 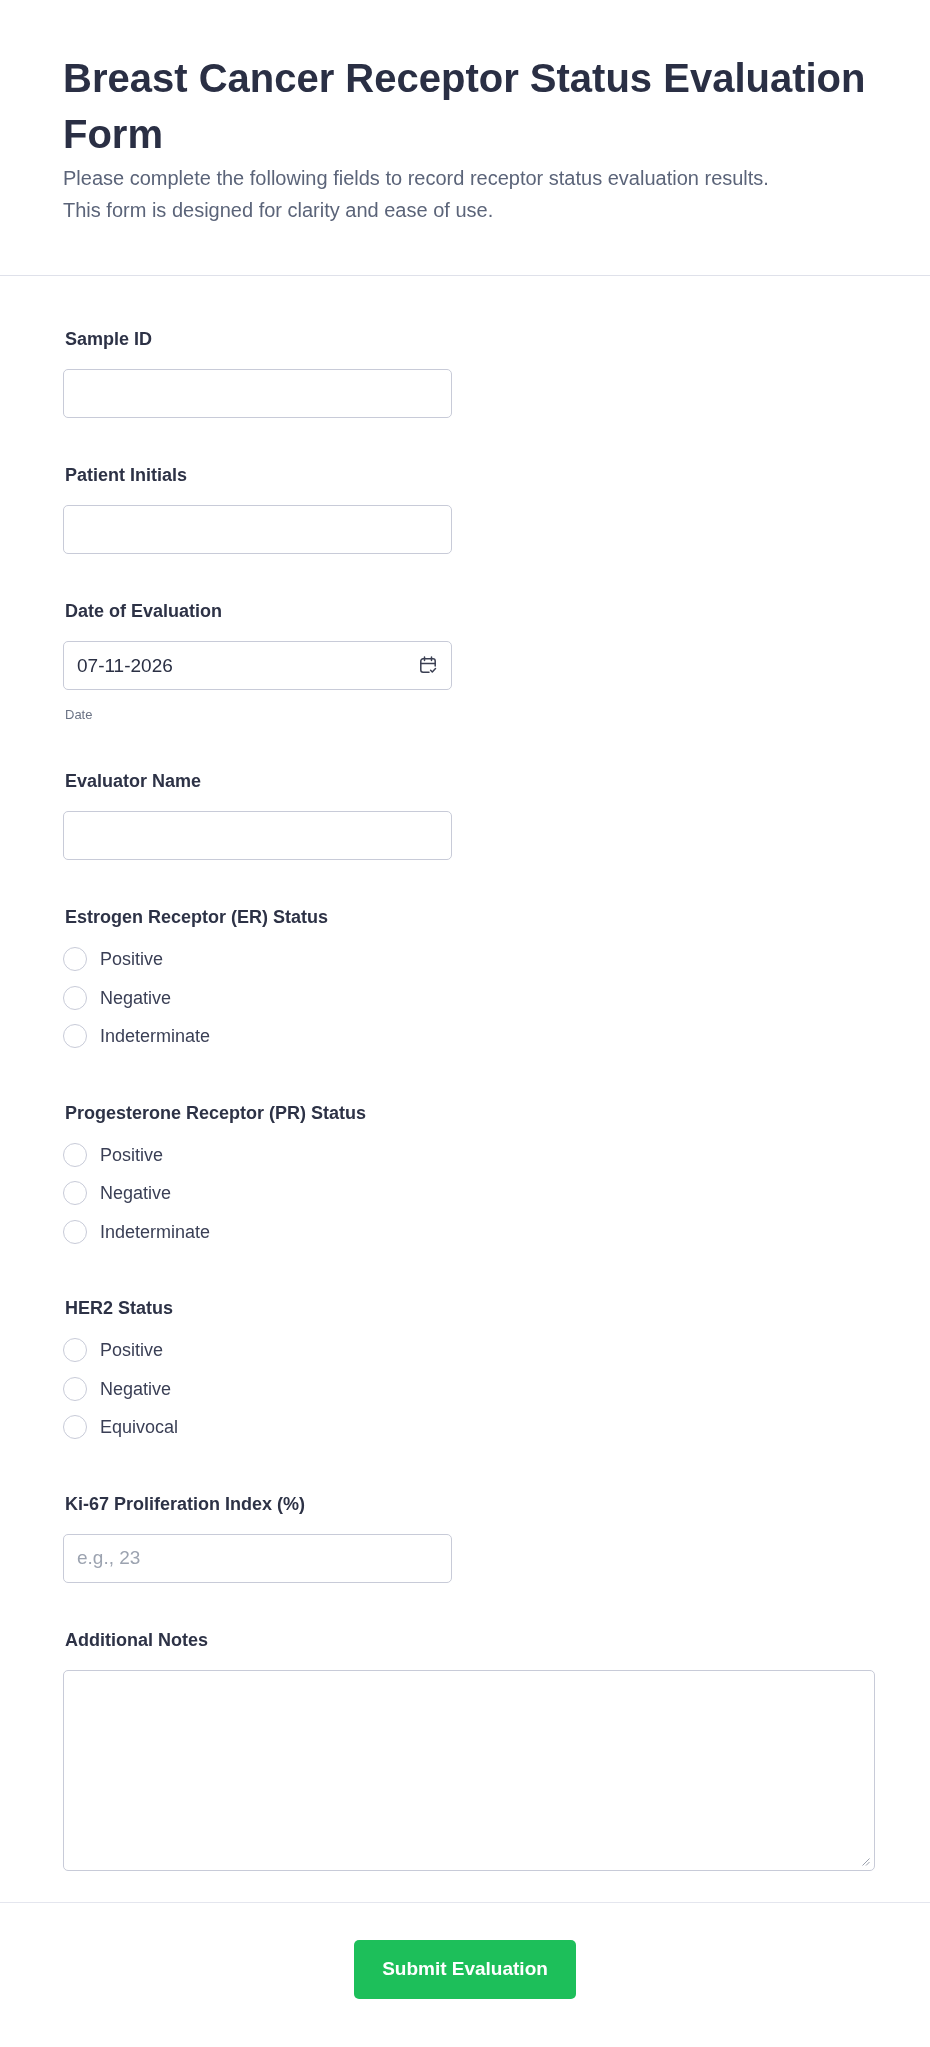 What do you see at coordinates (136, 1640) in the screenshot?
I see `field-label: Additional Notes` at bounding box center [136, 1640].